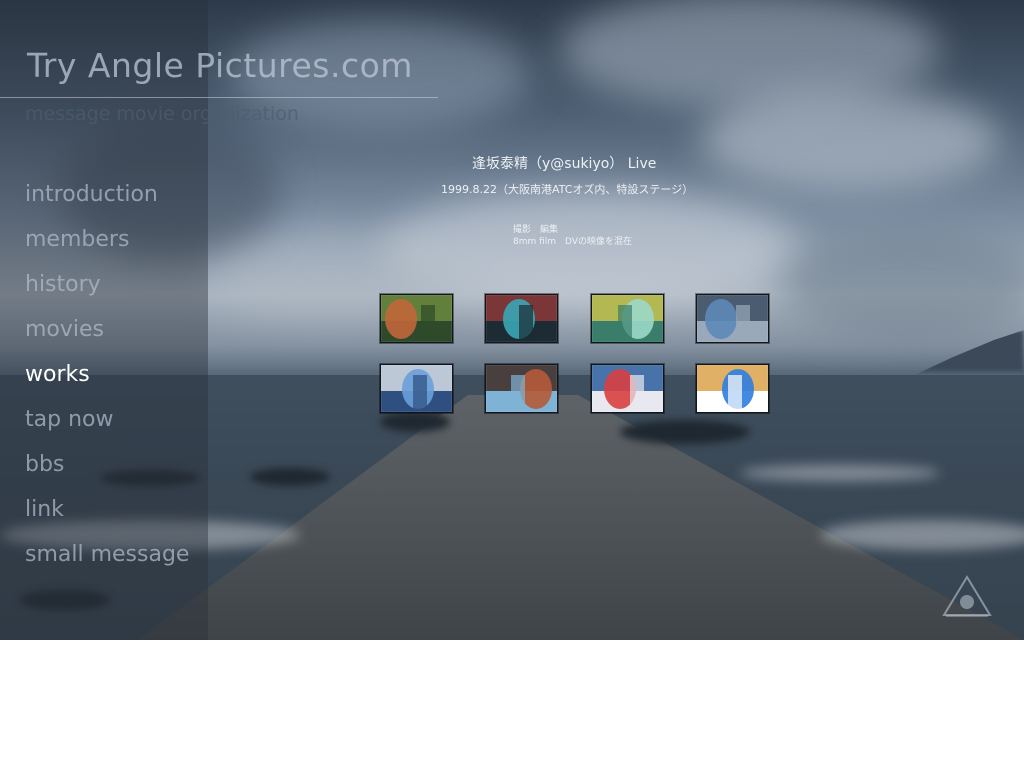  I want to click on nav-item-small-message: small message, so click(107, 560).